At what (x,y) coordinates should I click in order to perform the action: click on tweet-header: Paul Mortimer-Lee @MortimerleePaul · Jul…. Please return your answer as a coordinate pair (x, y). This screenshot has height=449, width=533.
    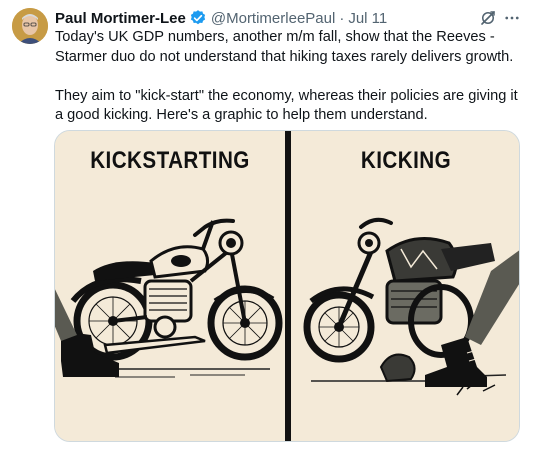
    Looking at the image, I should click on (221, 18).